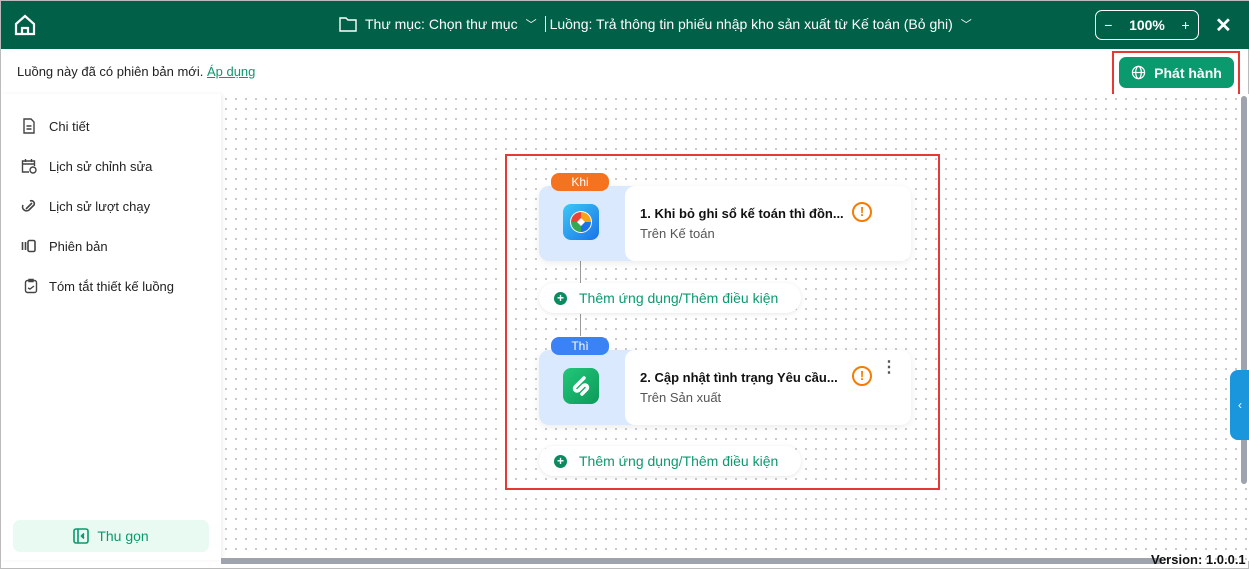 This screenshot has height=569, width=1249. What do you see at coordinates (29, 126) in the screenshot?
I see `document-icon` at bounding box center [29, 126].